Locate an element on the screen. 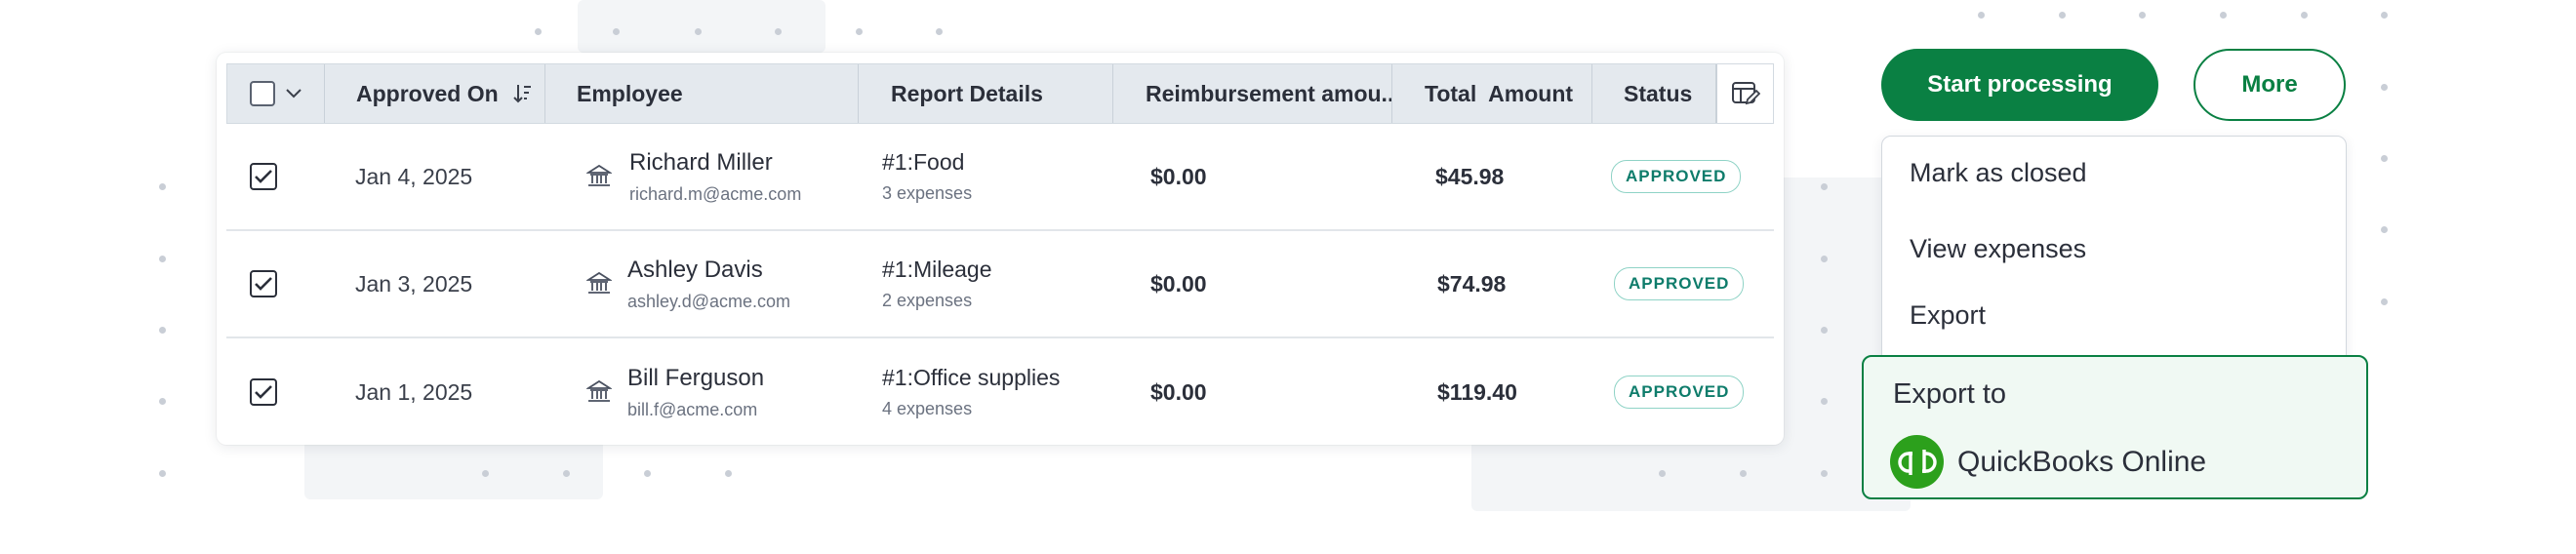 The width and height of the screenshot is (2576, 554). column-header-label: Reimbursement amou.. is located at coordinates (1269, 93).